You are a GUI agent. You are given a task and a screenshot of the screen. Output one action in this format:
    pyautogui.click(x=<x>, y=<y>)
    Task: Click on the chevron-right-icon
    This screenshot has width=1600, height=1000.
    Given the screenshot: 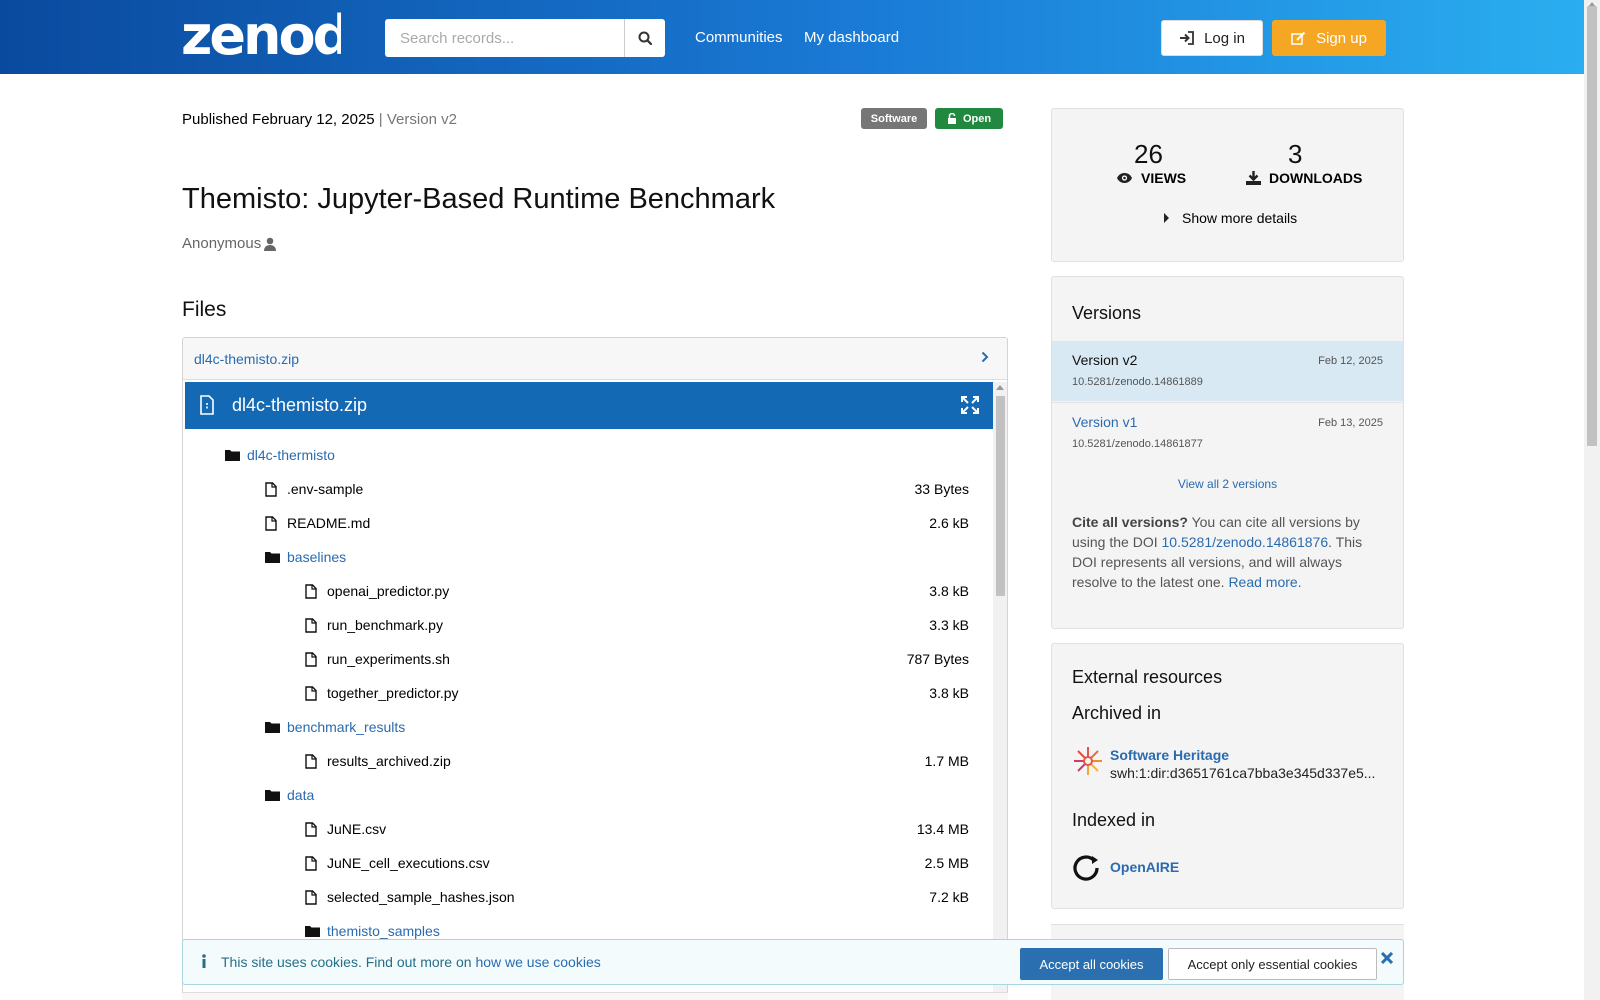 What is the action you would take?
    pyautogui.click(x=985, y=357)
    